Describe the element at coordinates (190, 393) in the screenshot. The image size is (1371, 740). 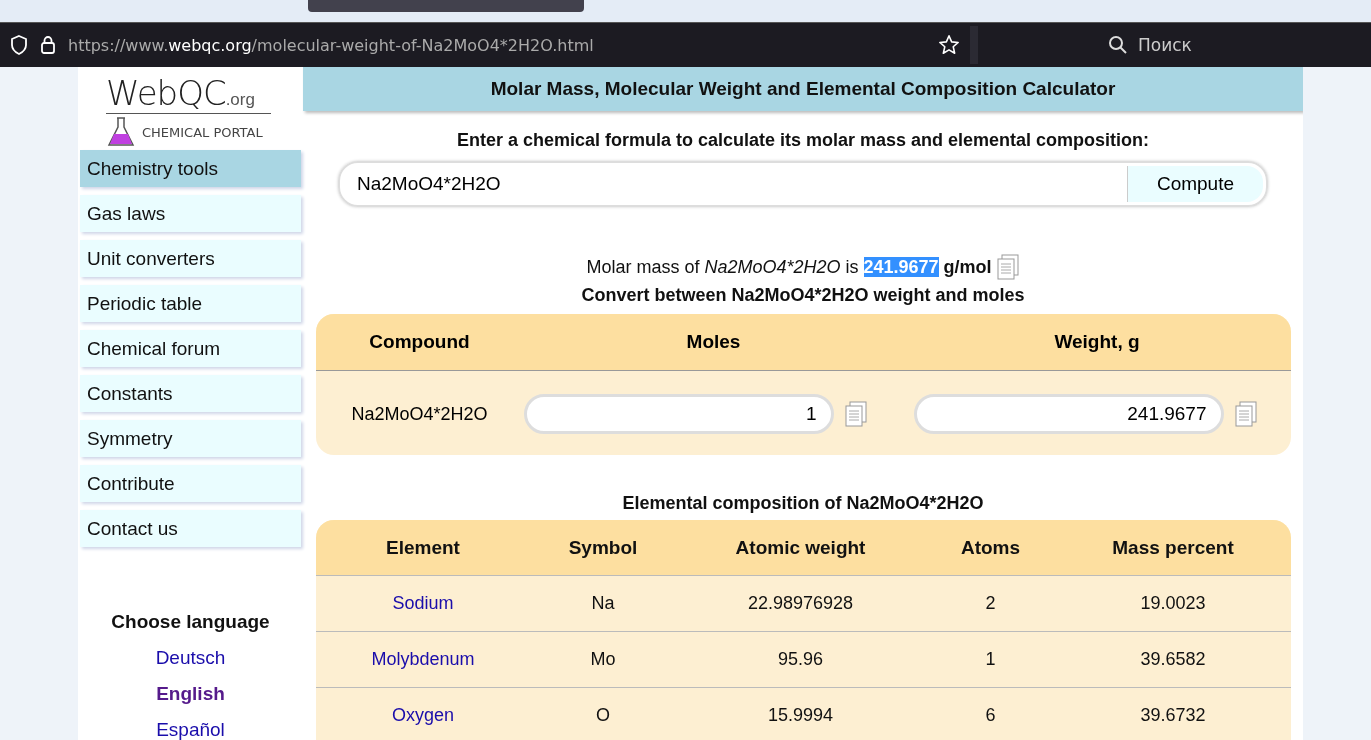
I see `sidebar-item: Constants` at that location.